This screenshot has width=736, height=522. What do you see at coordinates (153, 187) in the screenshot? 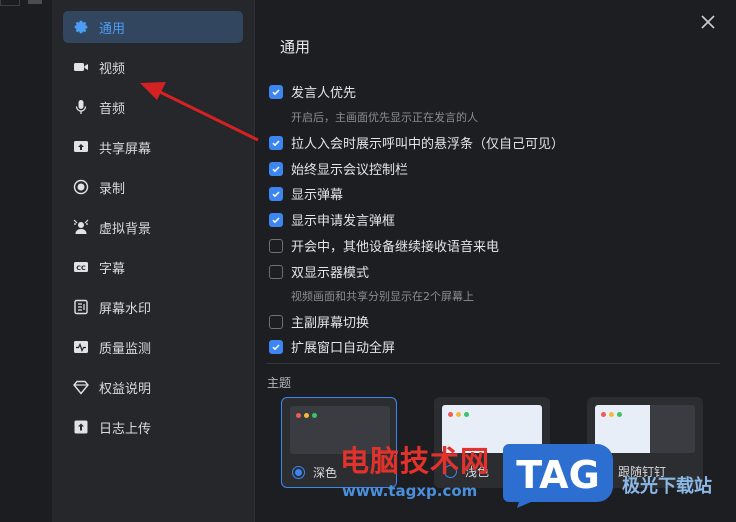
I see `sidebar-item-record: 录制` at bounding box center [153, 187].